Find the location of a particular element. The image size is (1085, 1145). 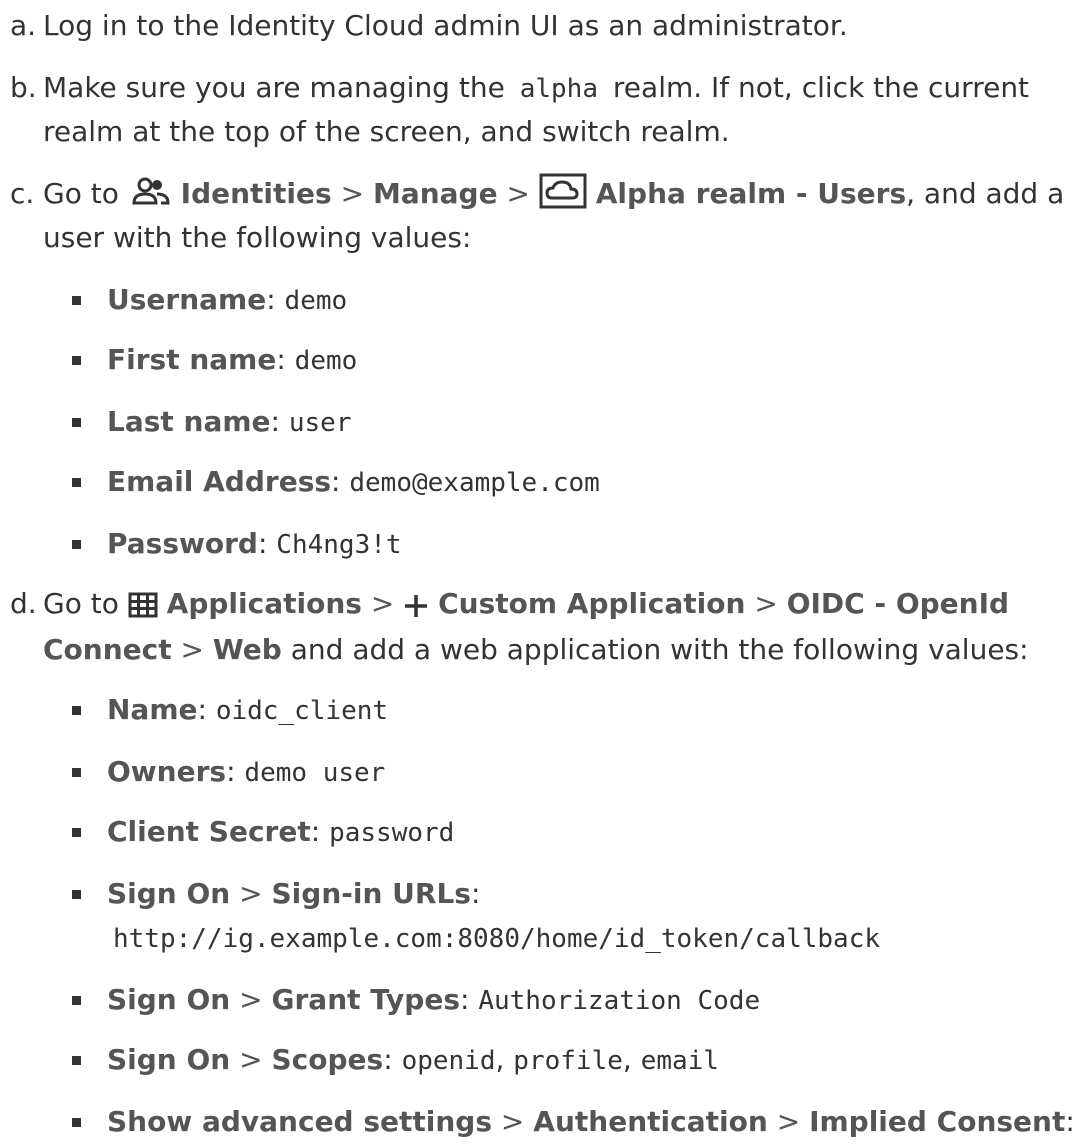

identities-link: Identities is located at coordinates (256, 193).